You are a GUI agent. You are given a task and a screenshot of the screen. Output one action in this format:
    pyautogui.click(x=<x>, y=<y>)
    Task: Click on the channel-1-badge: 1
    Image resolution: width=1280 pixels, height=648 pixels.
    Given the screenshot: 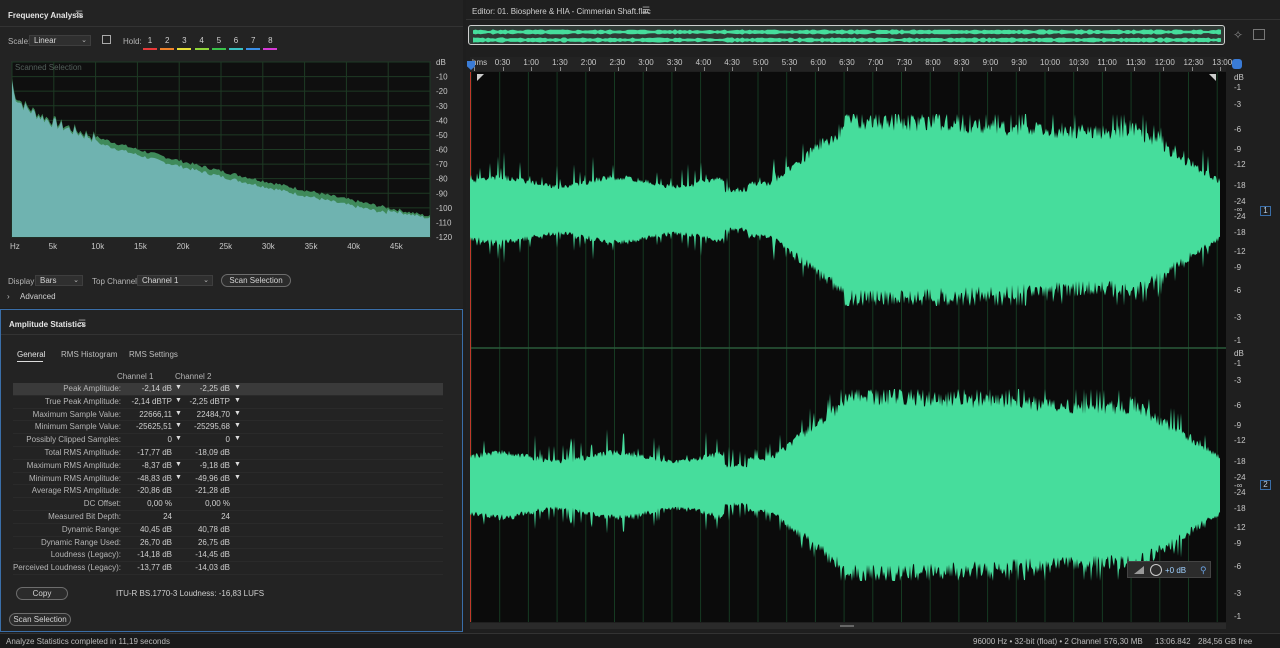 What is the action you would take?
    pyautogui.click(x=1265, y=211)
    